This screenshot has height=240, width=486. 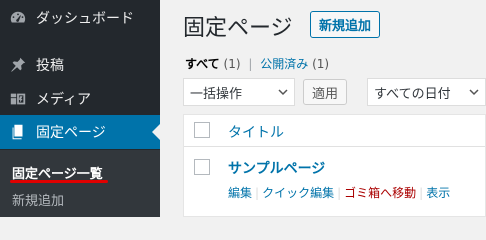 I want to click on pages-submenu: 固定ページ一覧 新規追加, so click(x=80, y=183).